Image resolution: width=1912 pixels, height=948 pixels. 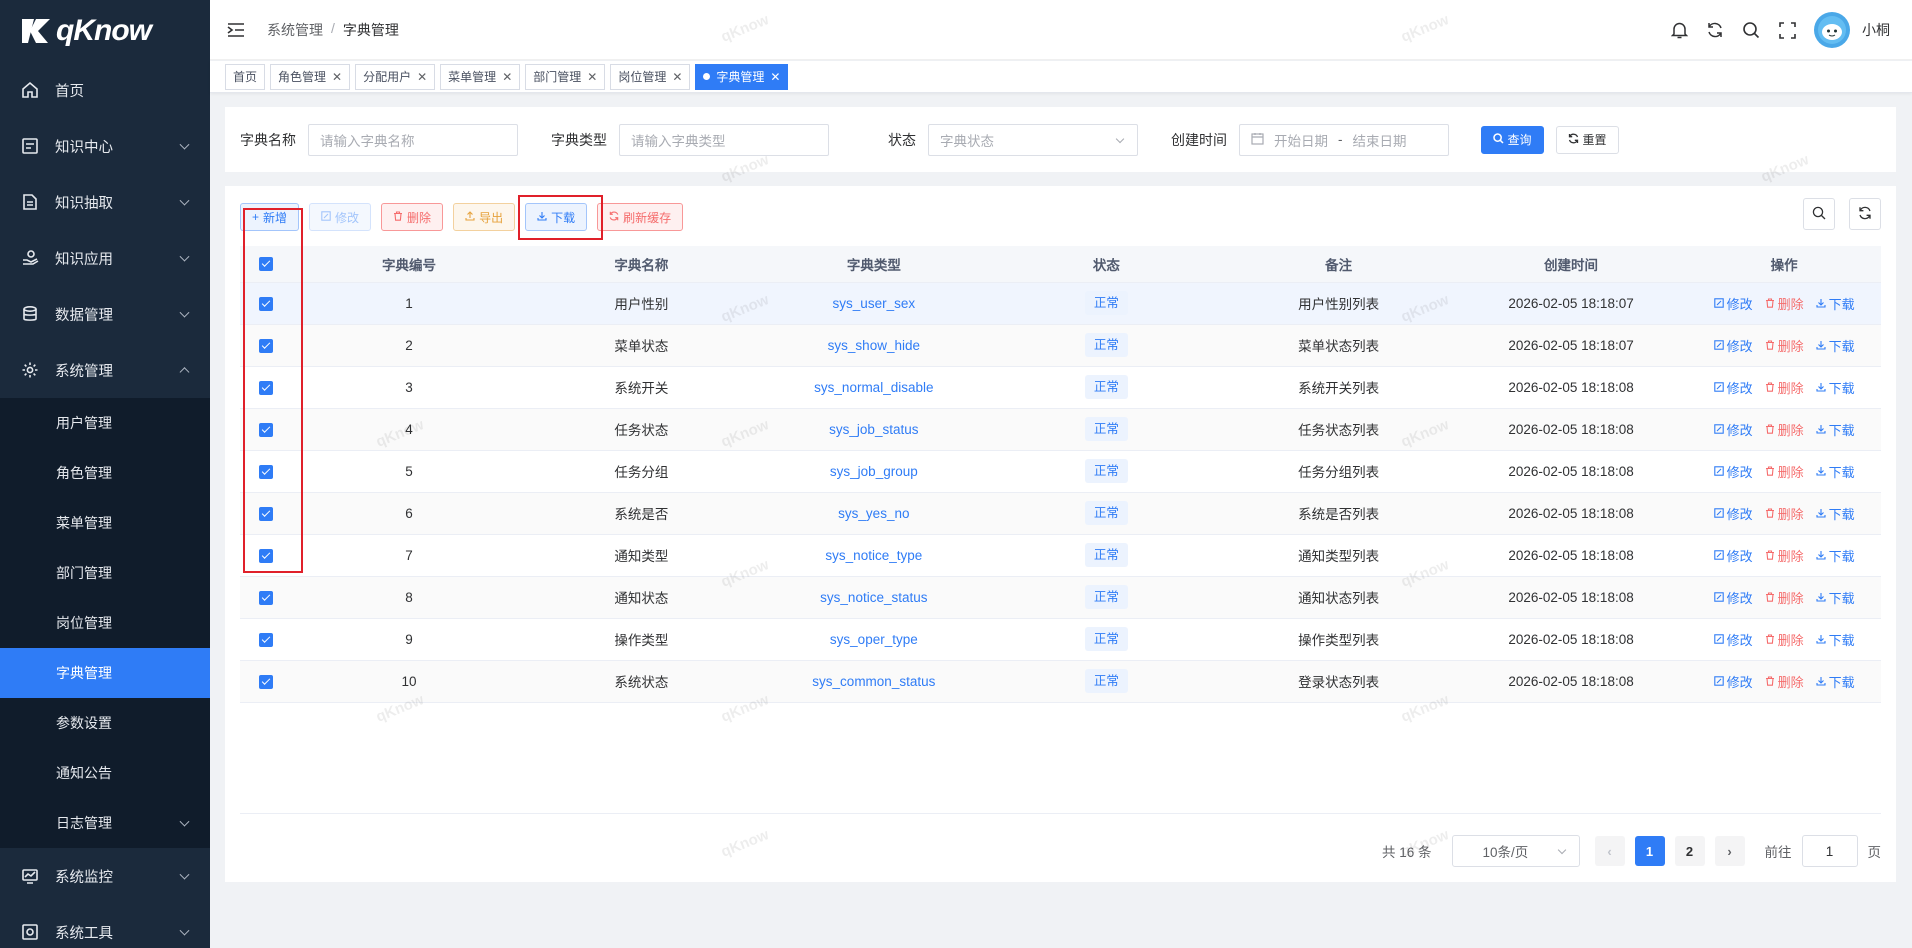 I want to click on sidebar-item-system-tools: 系统工具, so click(x=105, y=926).